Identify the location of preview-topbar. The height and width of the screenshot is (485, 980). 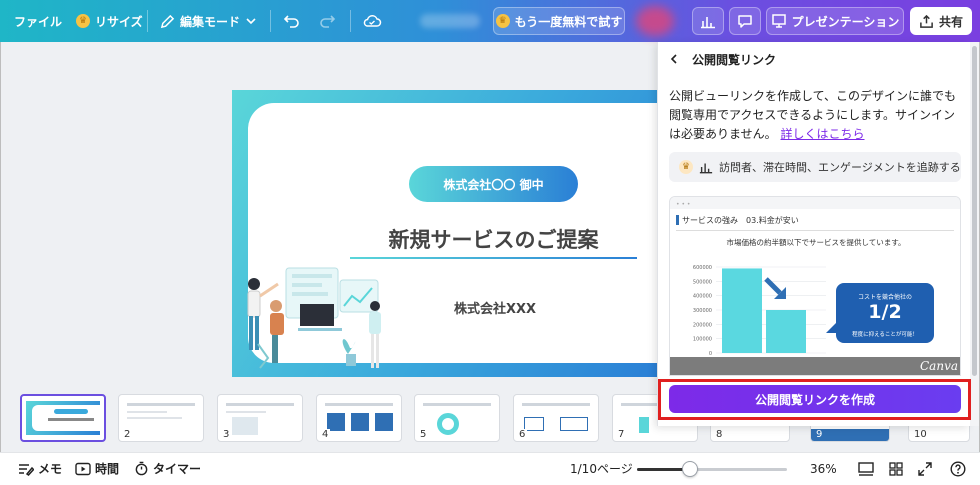
(815, 203).